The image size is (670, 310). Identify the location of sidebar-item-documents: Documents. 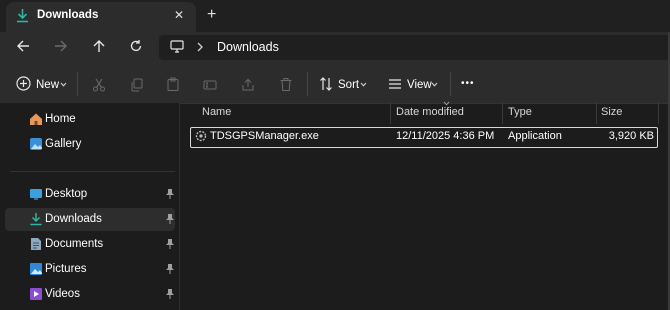
(90, 244).